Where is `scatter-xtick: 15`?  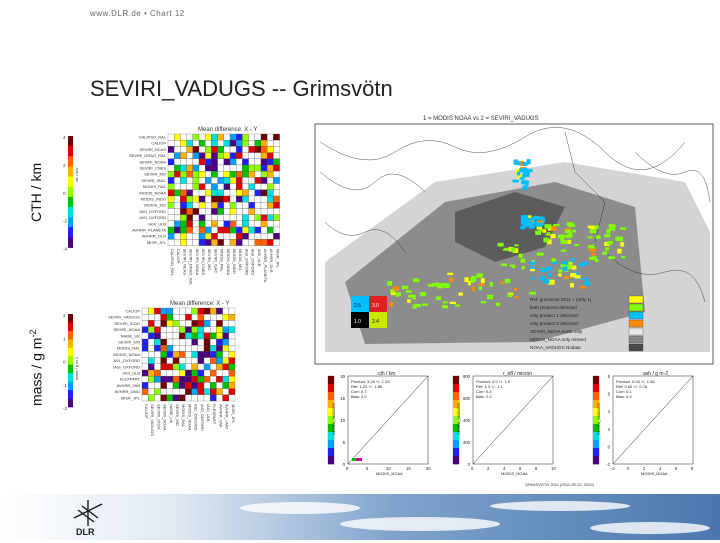 scatter-xtick: 15 is located at coordinates (408, 468).